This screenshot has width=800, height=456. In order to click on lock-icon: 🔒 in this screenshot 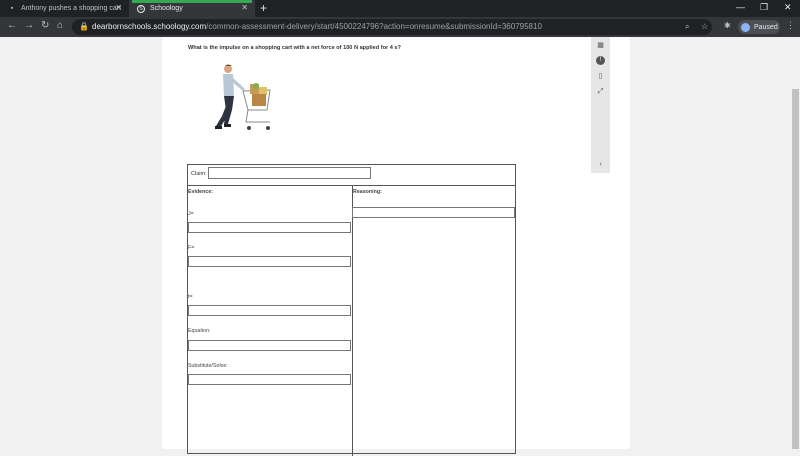, I will do `click(84, 26)`.